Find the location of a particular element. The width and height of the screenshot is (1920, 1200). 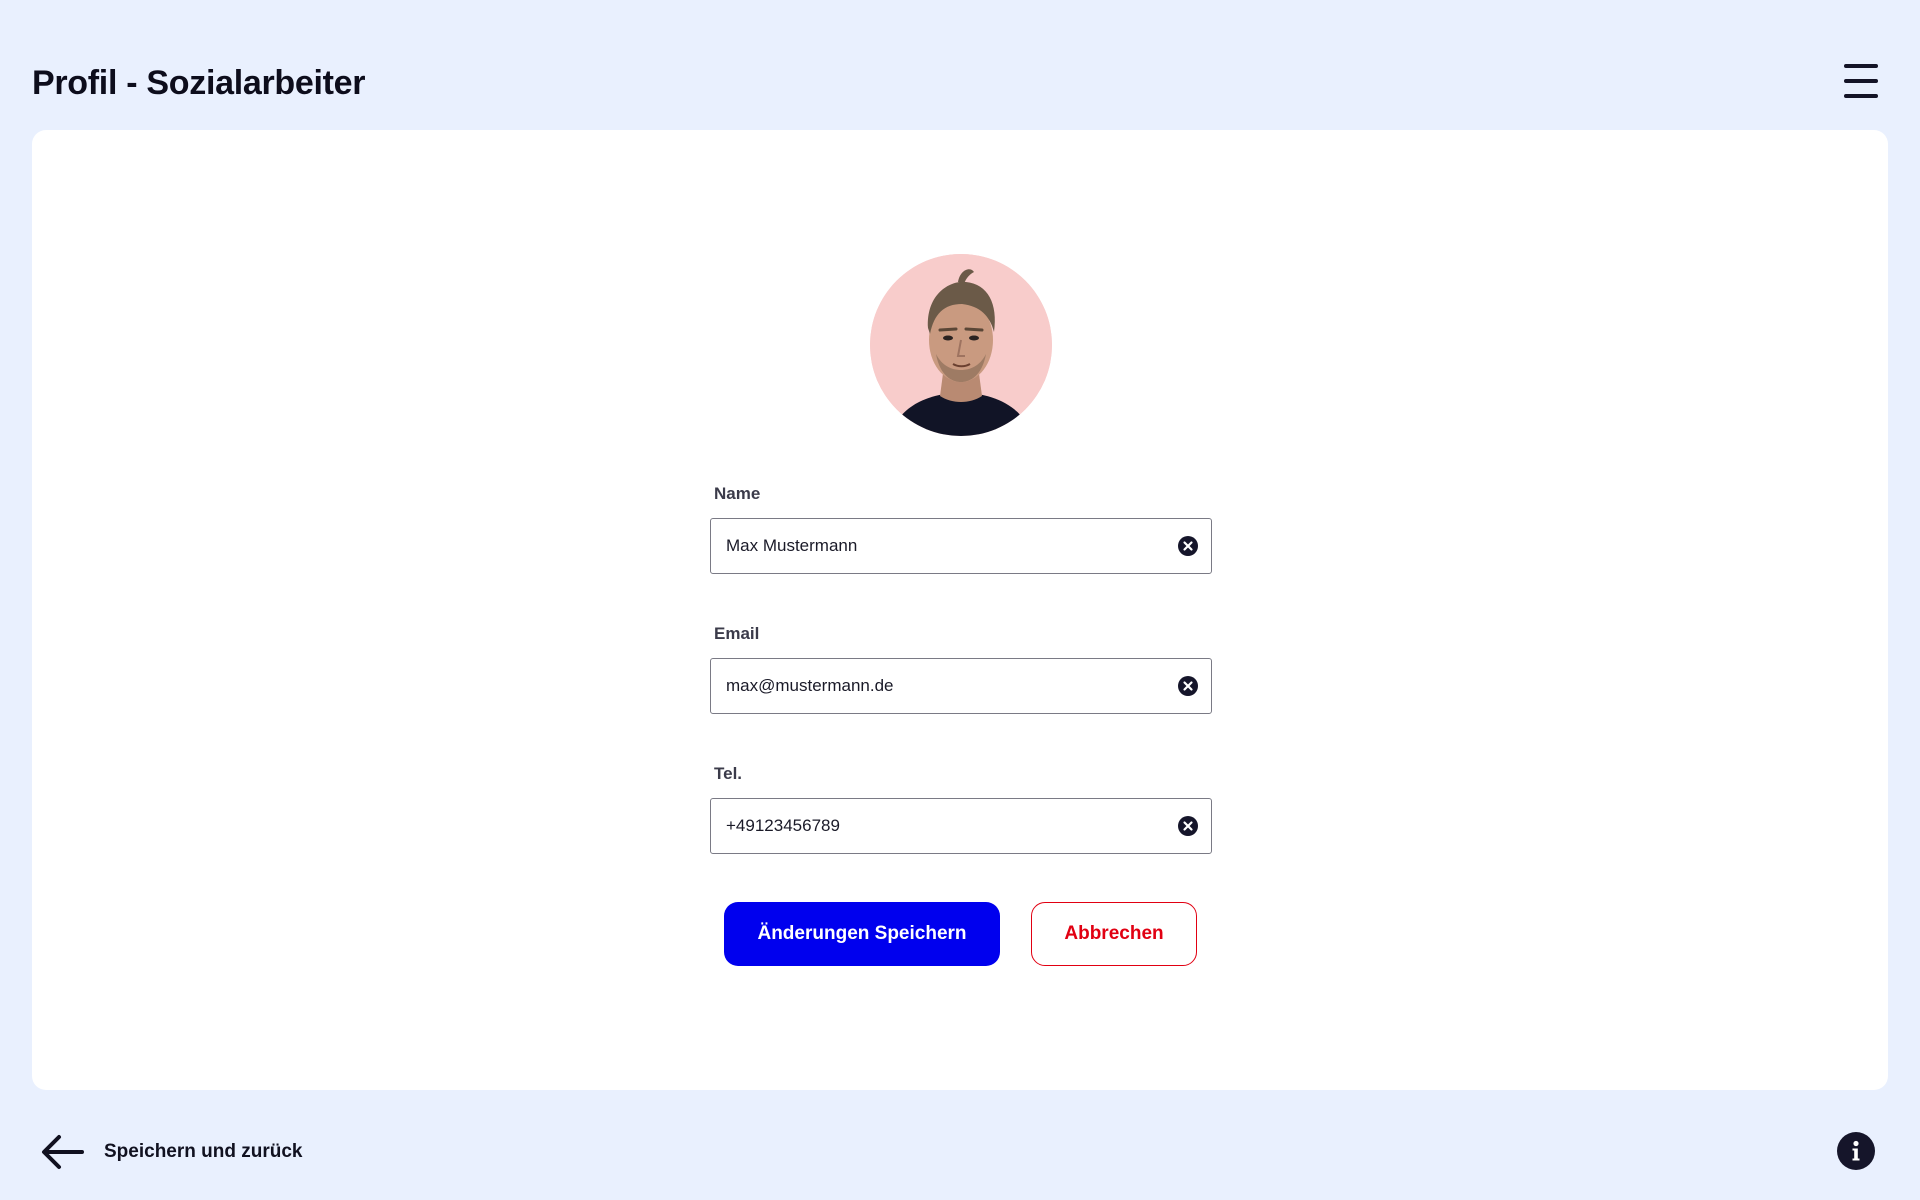

hamburger-menu-icon is located at coordinates (1863, 81).